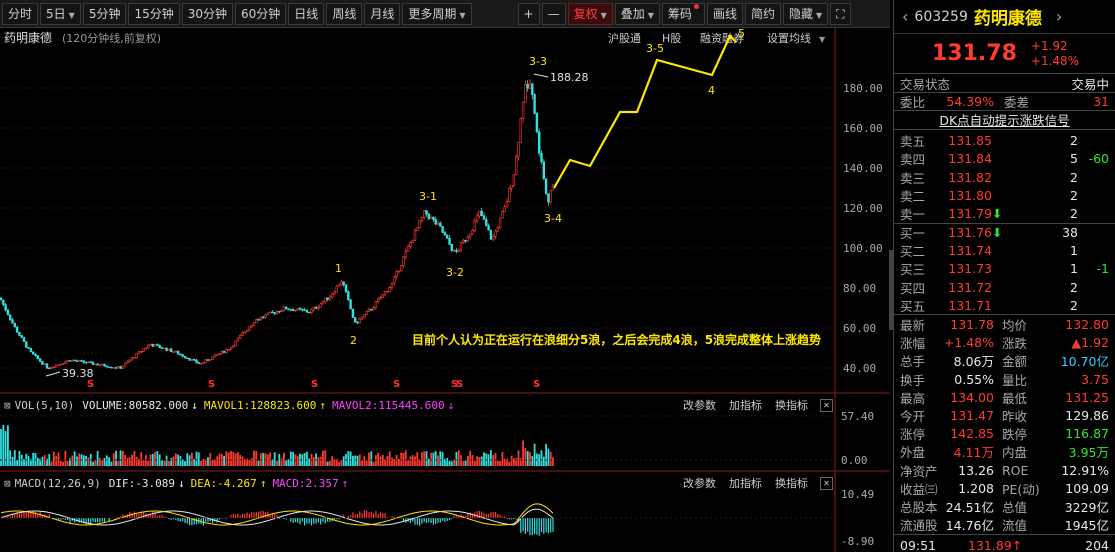 The image size is (1115, 552). What do you see at coordinates (905, 16) in the screenshot?
I see `back-icon: ‹` at bounding box center [905, 16].